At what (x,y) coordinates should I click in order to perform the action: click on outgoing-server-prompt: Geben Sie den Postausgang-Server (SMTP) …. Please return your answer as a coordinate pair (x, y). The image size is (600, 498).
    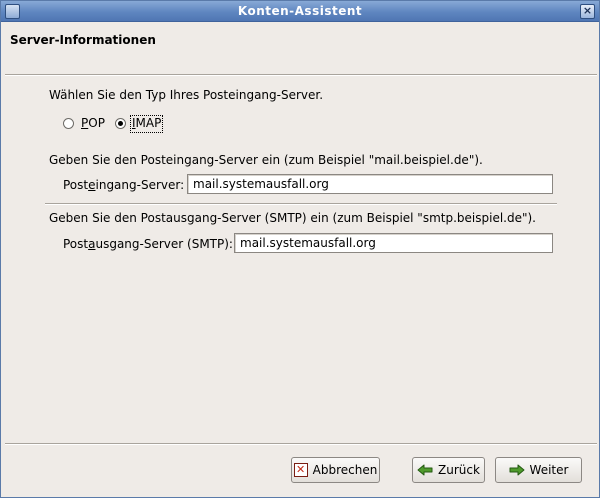
    Looking at the image, I should click on (292, 218).